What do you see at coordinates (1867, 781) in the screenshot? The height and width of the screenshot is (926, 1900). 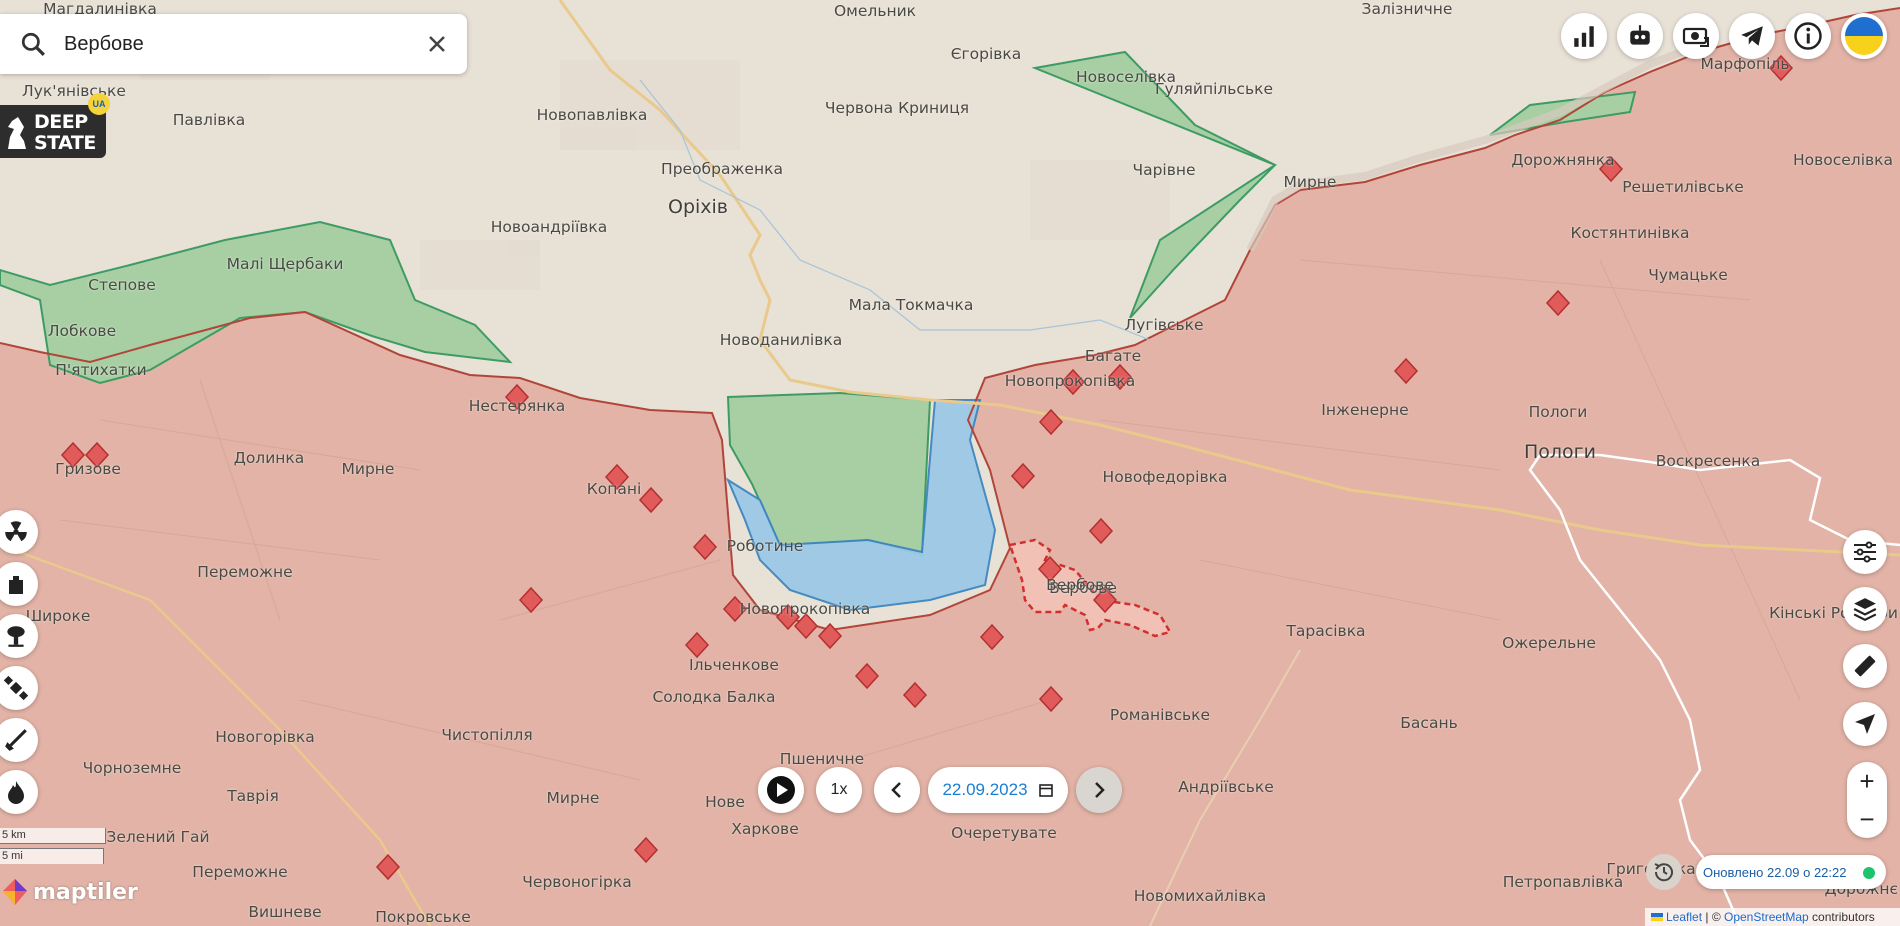 I see `zoom-in-button: +` at bounding box center [1867, 781].